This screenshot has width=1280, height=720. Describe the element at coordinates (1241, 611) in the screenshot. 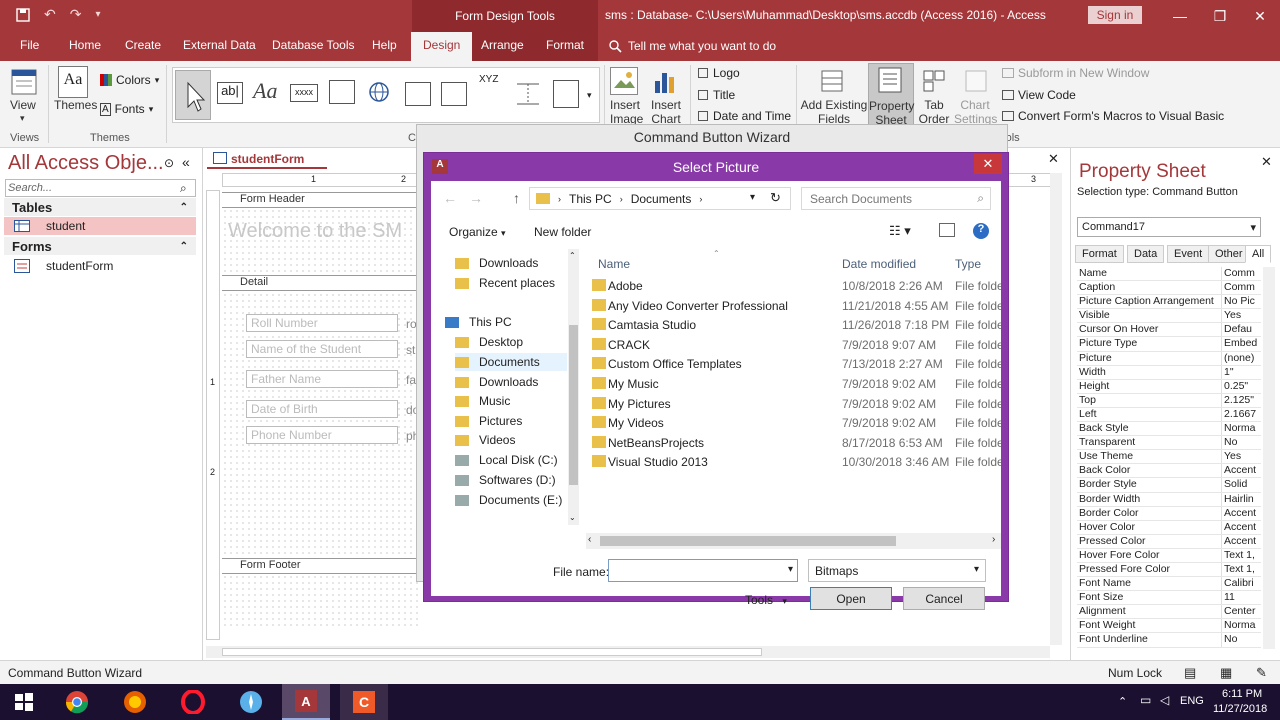

I see `property-value: Center` at that location.